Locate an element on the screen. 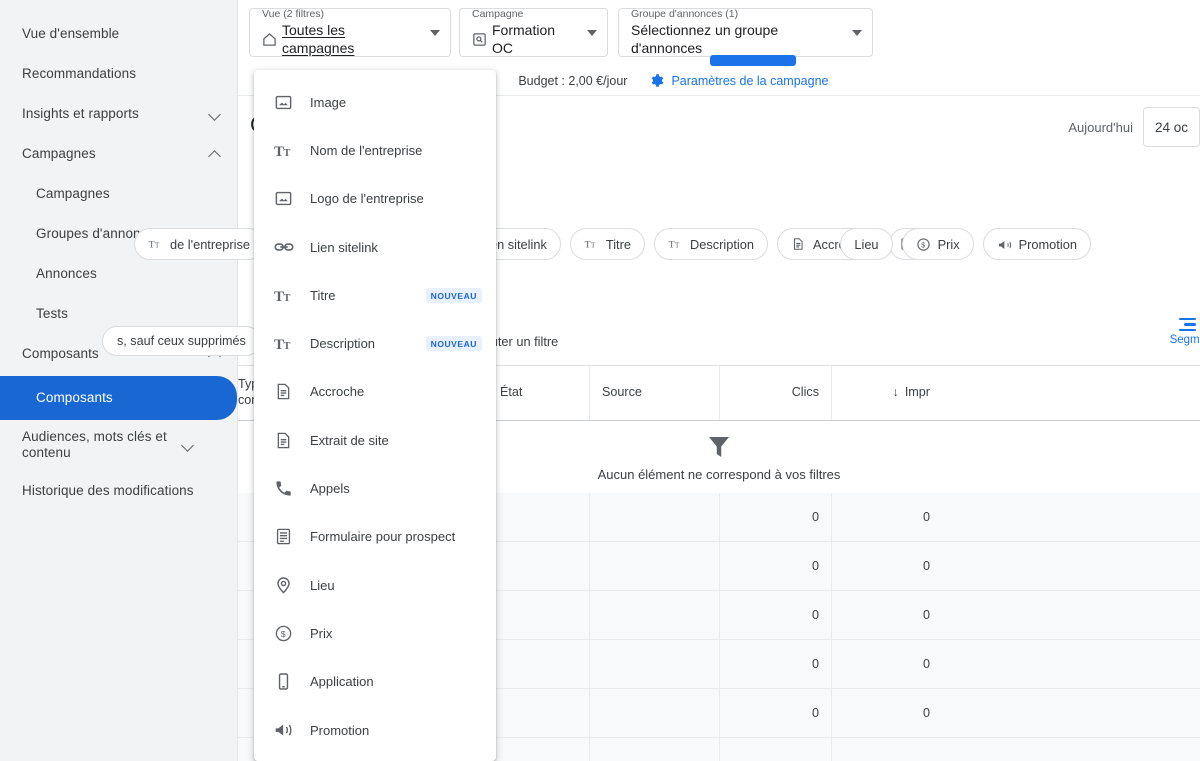  sidebar-item-label: Campagnes is located at coordinates (59, 154).